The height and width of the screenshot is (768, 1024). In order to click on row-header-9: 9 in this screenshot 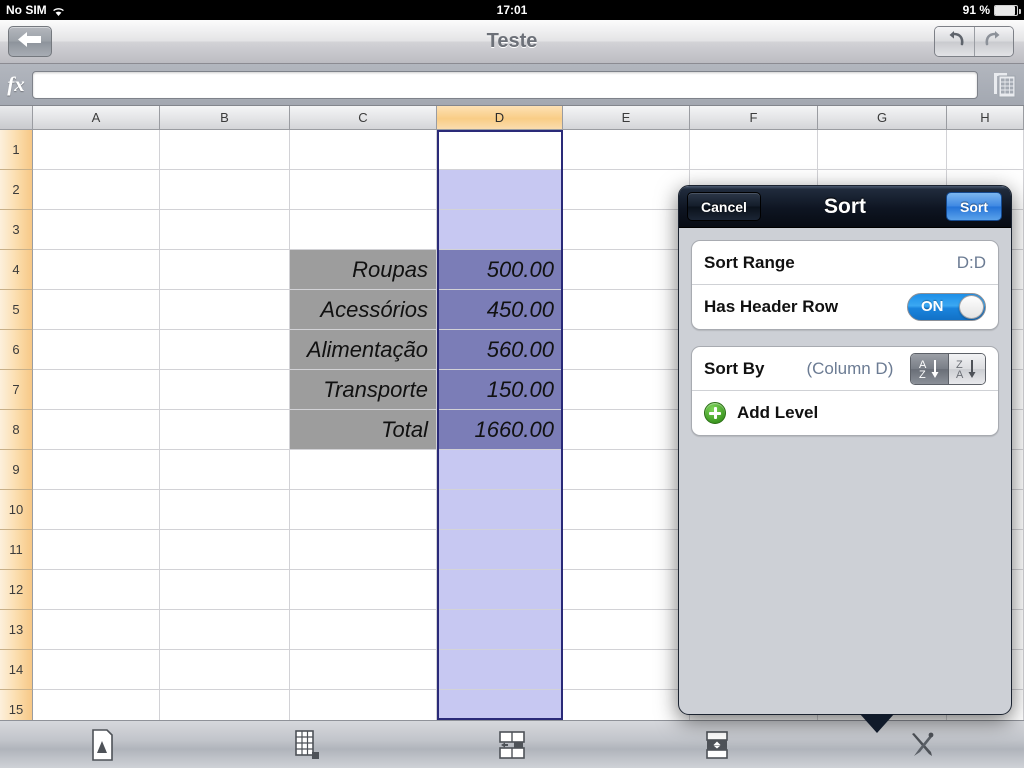, I will do `click(16, 470)`.